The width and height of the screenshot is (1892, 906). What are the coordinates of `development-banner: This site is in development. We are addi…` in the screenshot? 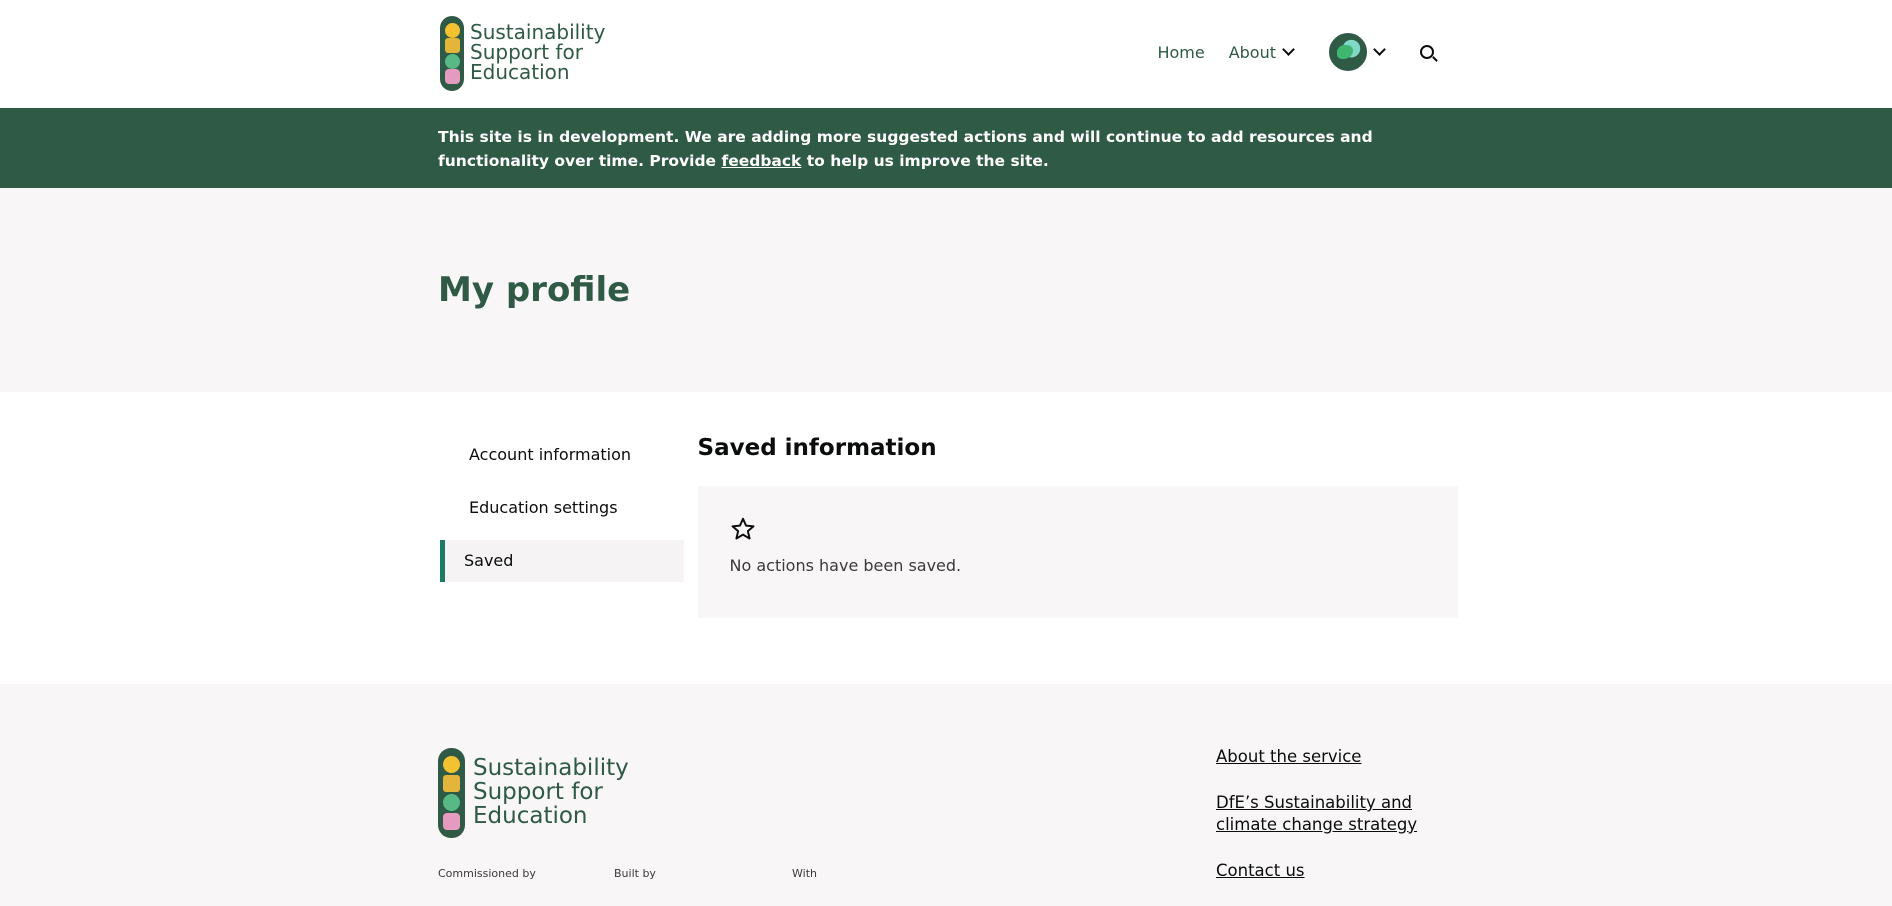 It's located at (946, 148).